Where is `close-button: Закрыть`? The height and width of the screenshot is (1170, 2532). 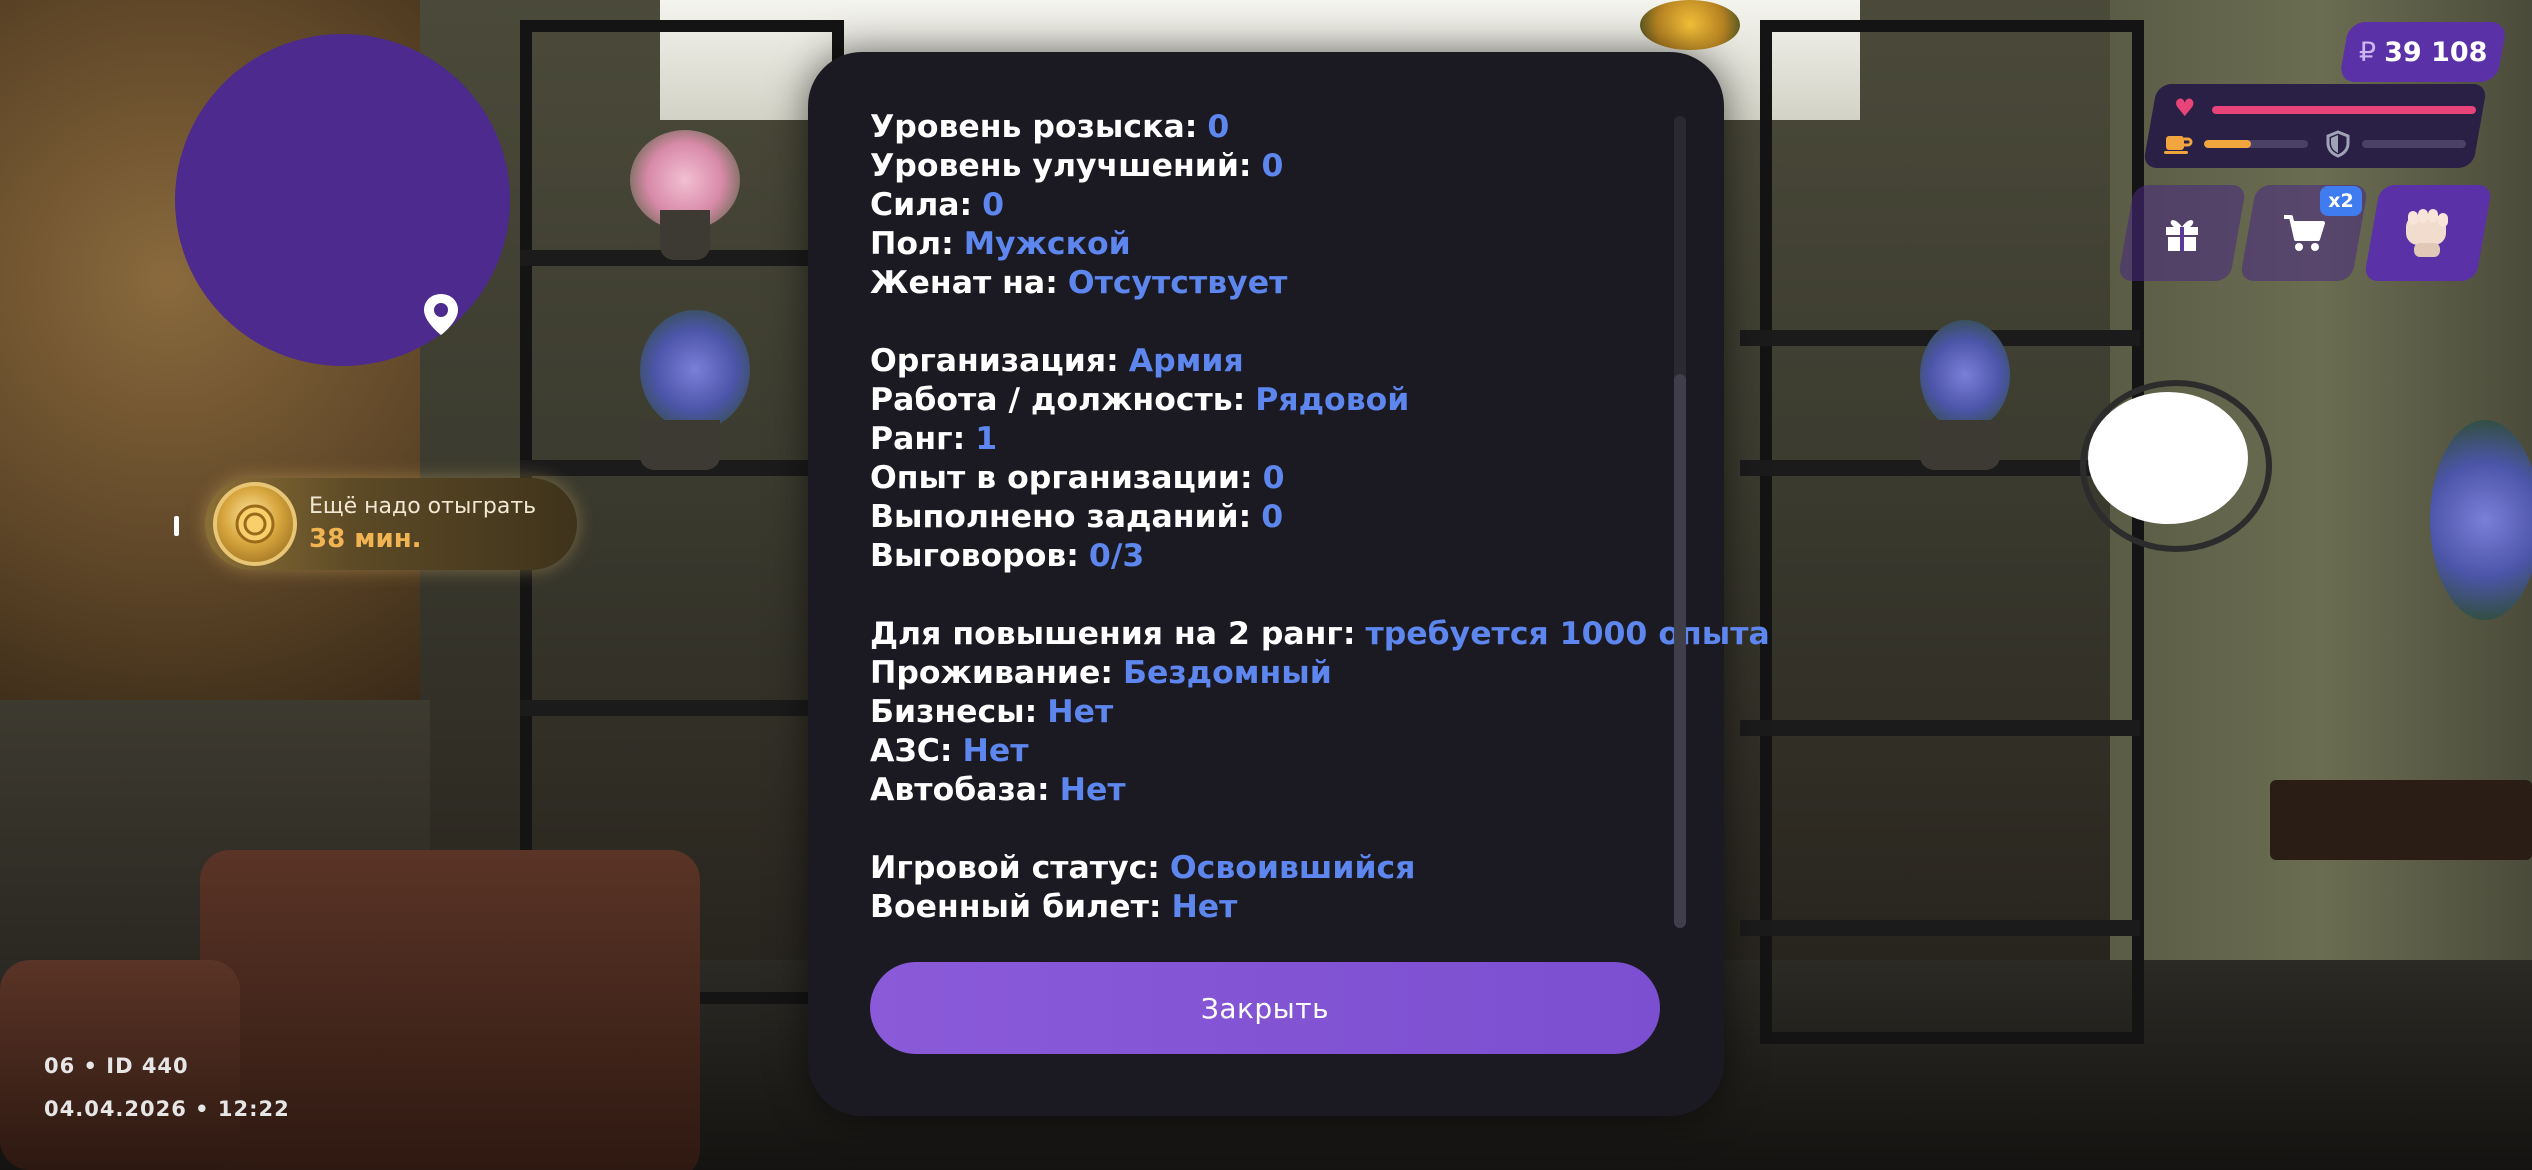 close-button: Закрыть is located at coordinates (1265, 1008).